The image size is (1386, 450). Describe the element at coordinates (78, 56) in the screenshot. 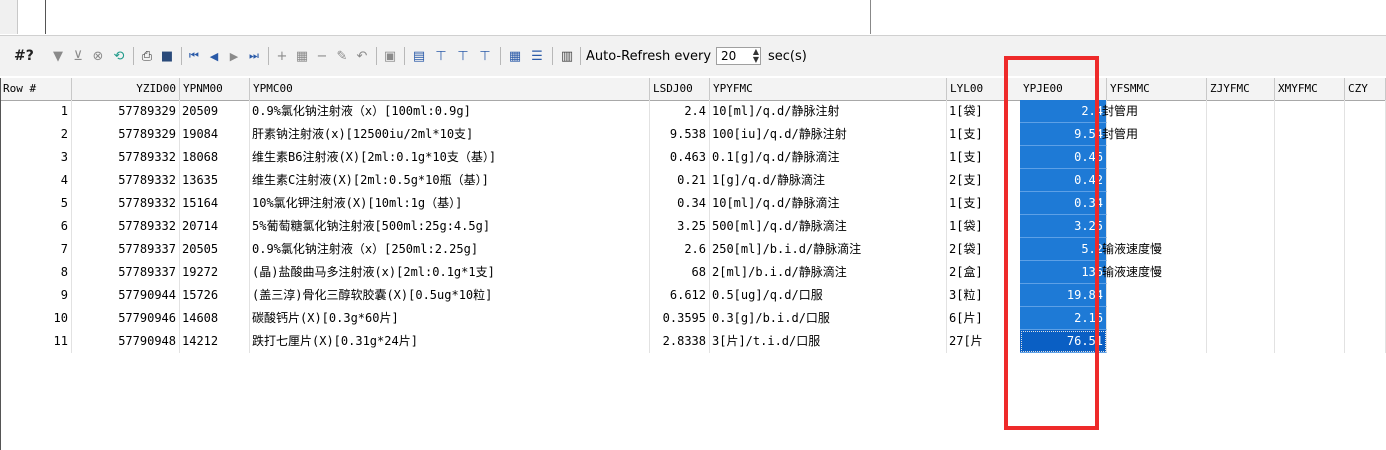

I see `filter-clear-icon: ⊻` at that location.